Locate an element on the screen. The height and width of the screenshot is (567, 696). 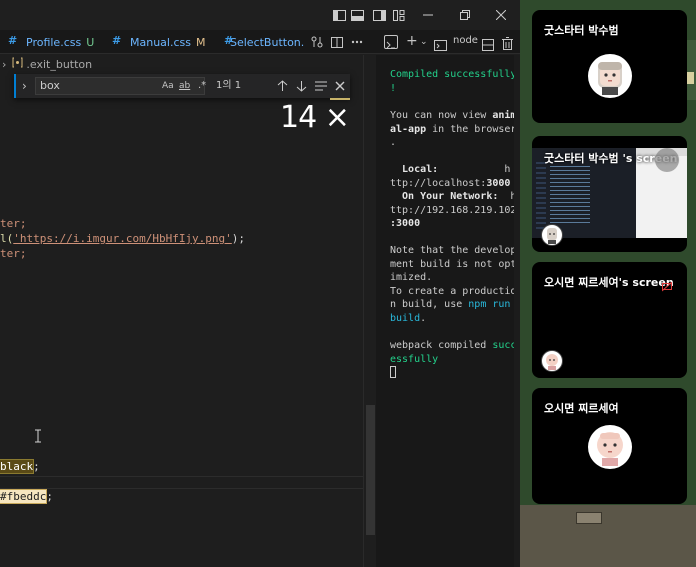
terminal-cursor is located at coordinates (393, 373).